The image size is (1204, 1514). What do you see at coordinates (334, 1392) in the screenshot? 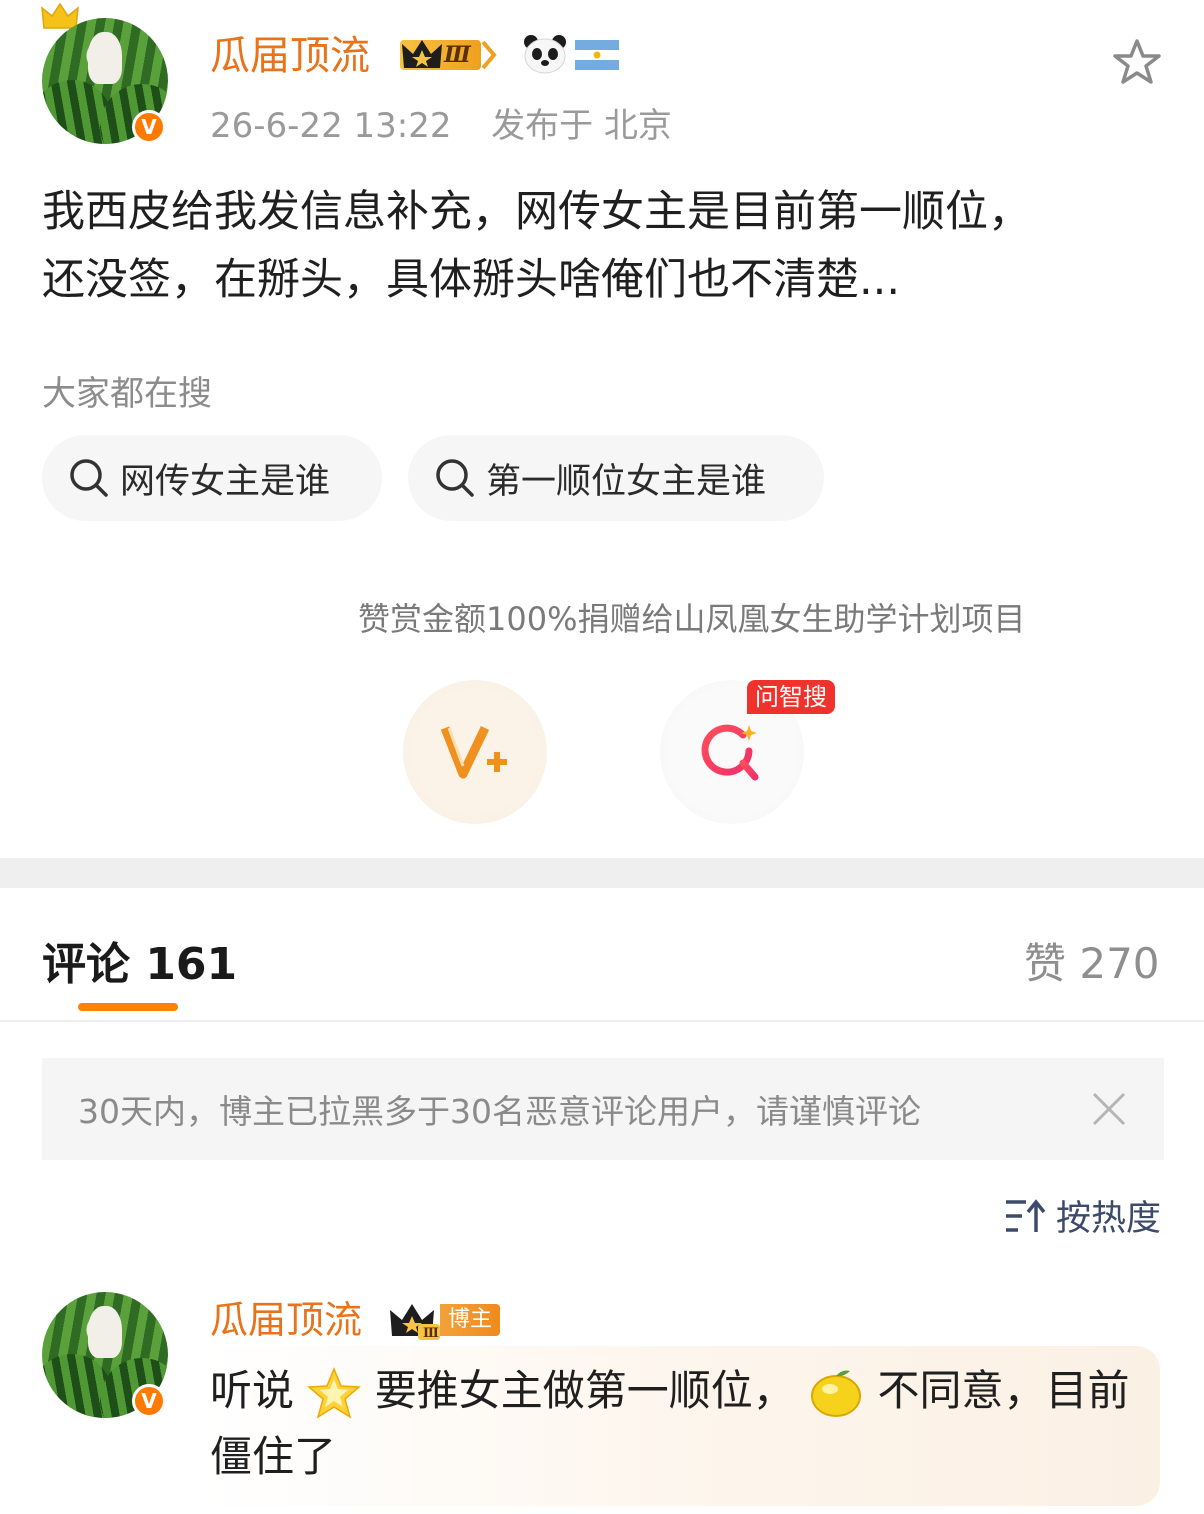
I see `star-emoji-icon` at bounding box center [334, 1392].